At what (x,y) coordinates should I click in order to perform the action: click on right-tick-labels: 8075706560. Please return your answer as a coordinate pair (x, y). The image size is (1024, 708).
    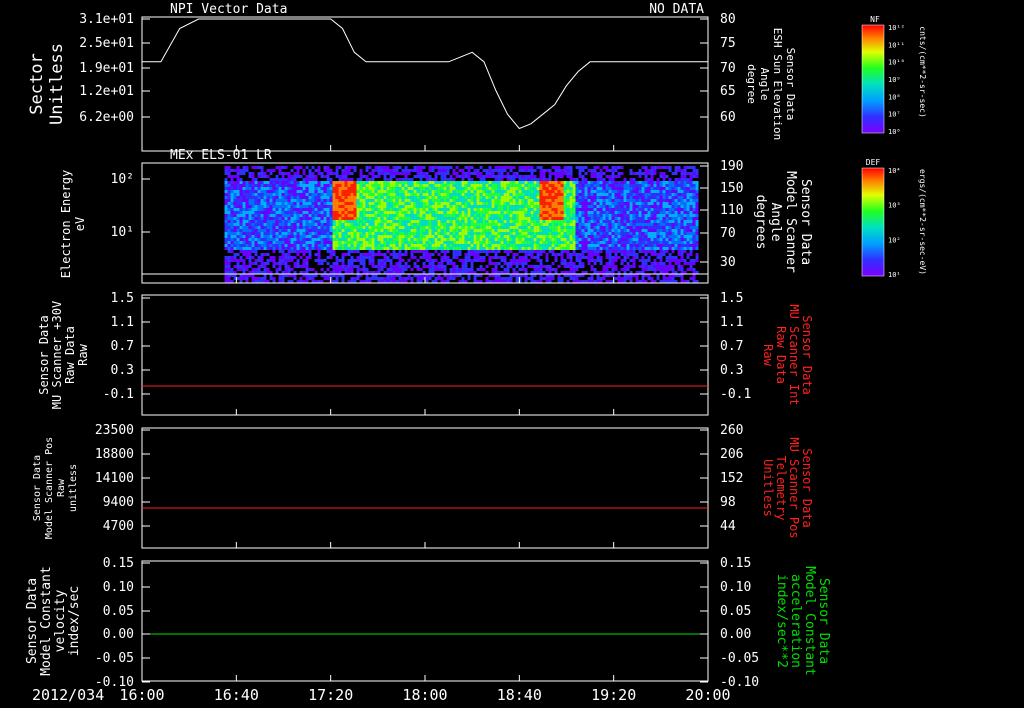
    Looking at the image, I should click on (718, 68).